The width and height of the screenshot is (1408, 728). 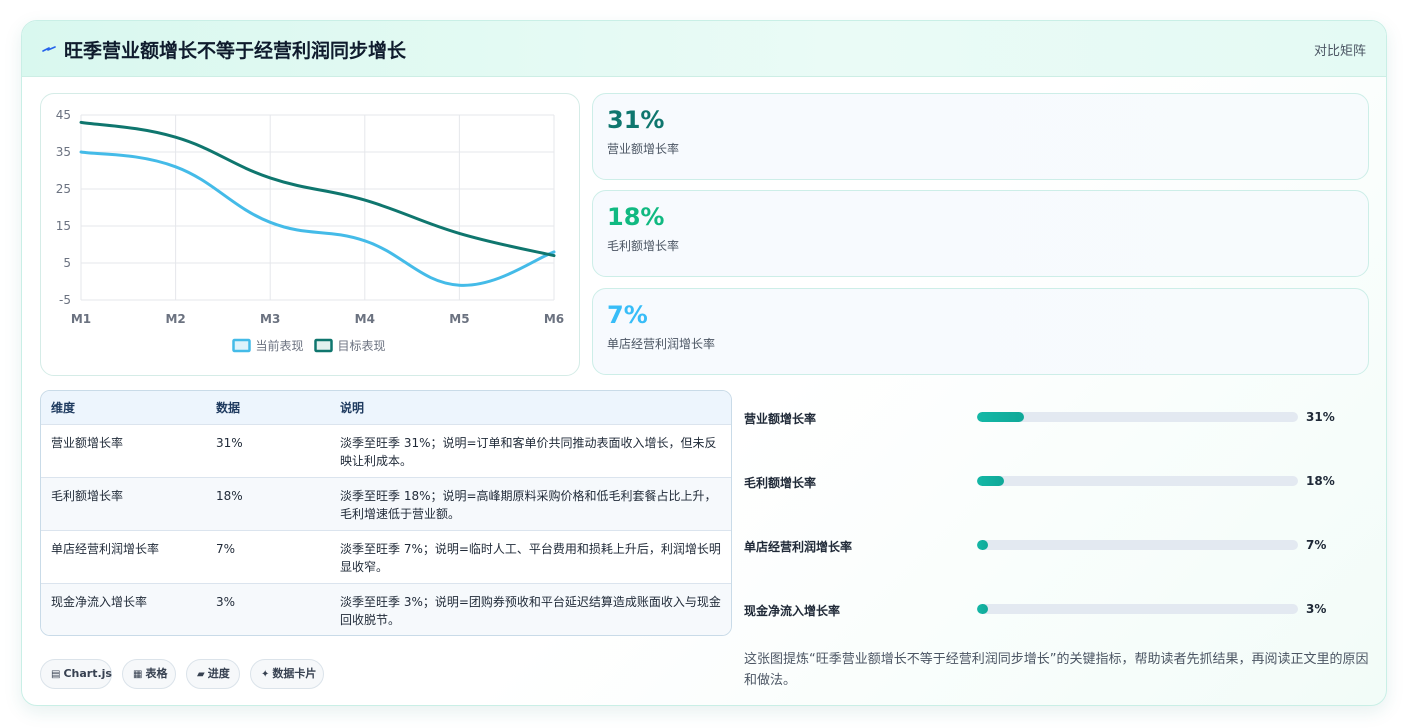 I want to click on table-icon: ▦, so click(x=138, y=674).